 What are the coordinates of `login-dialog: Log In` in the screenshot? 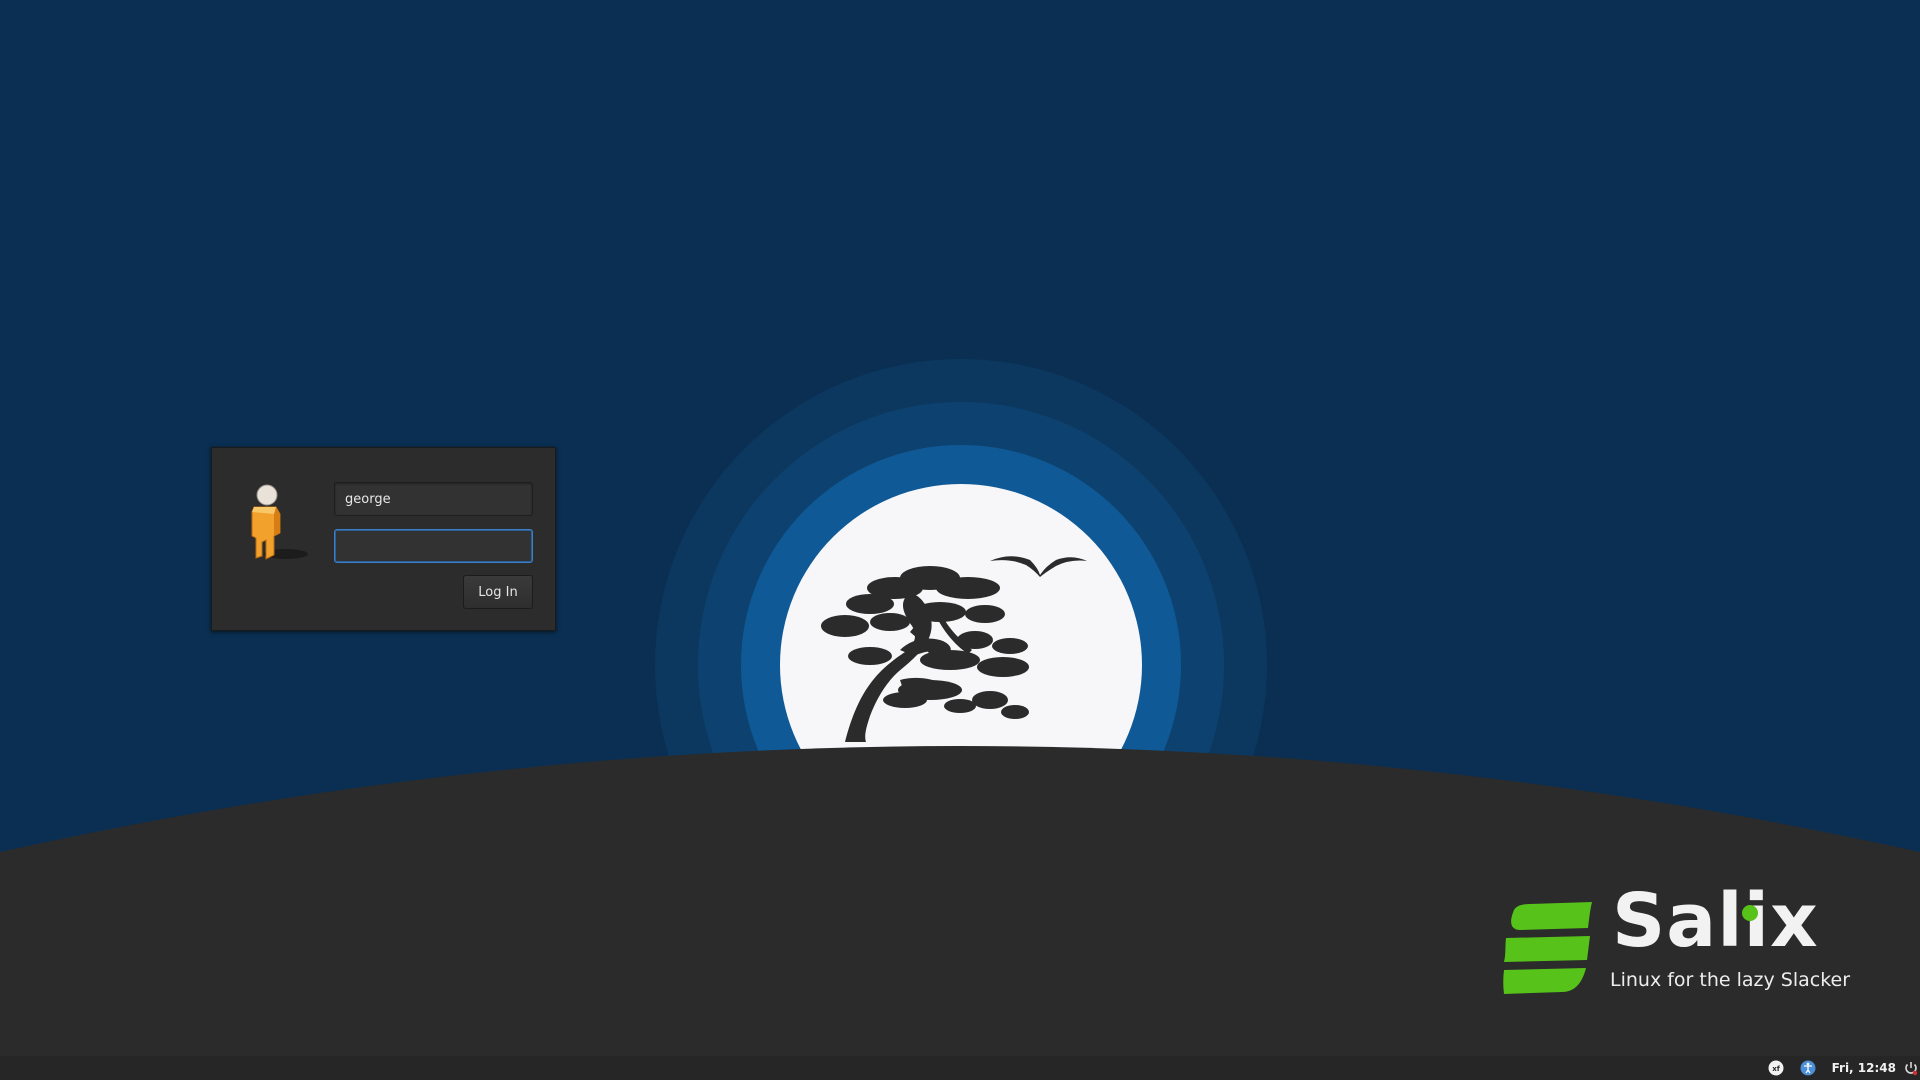 It's located at (383, 539).